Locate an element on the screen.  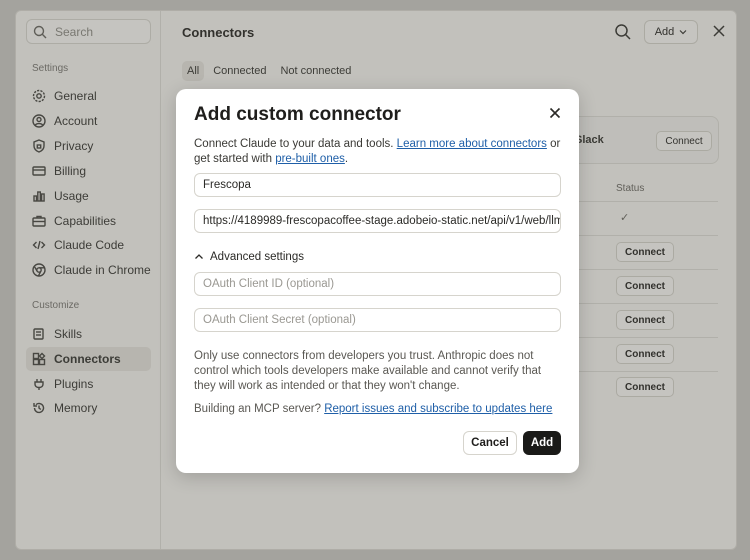
chevron-up-icon is located at coordinates (199, 256).